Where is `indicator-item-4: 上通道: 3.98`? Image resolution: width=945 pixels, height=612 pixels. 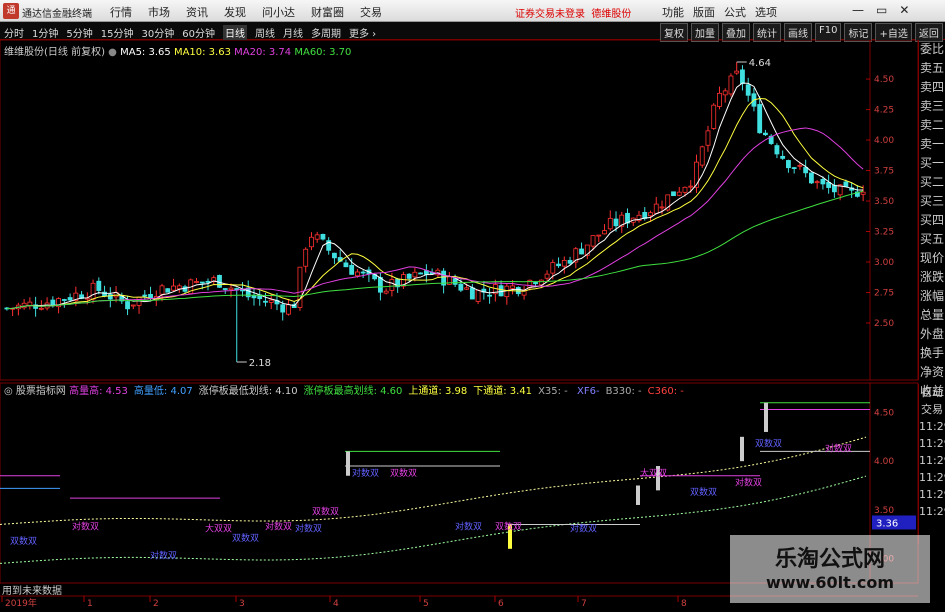
indicator-item-4: 上通道: 3.98 is located at coordinates (438, 391).